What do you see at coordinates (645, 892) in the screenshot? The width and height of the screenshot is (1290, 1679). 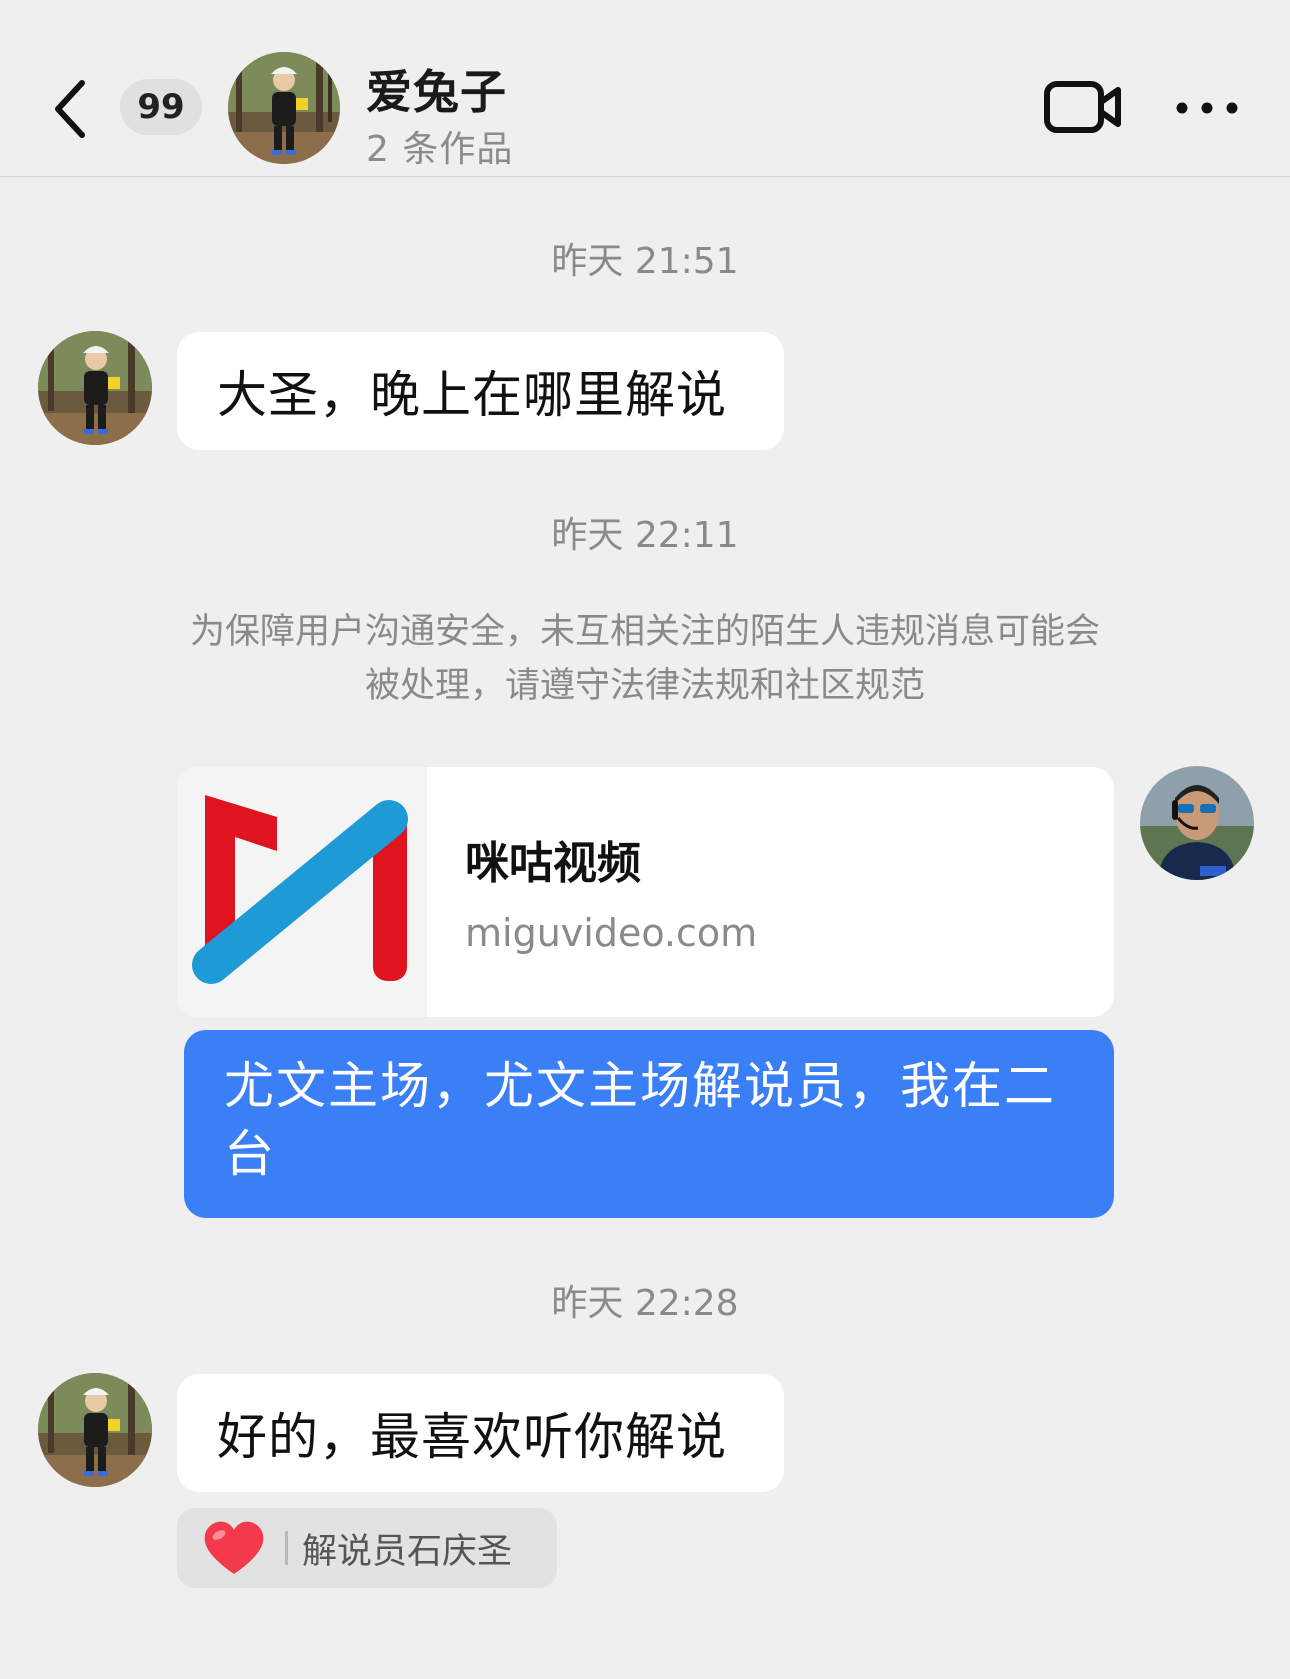 I see `link-share-card: 咪咕视频 miguvideo.com` at bounding box center [645, 892].